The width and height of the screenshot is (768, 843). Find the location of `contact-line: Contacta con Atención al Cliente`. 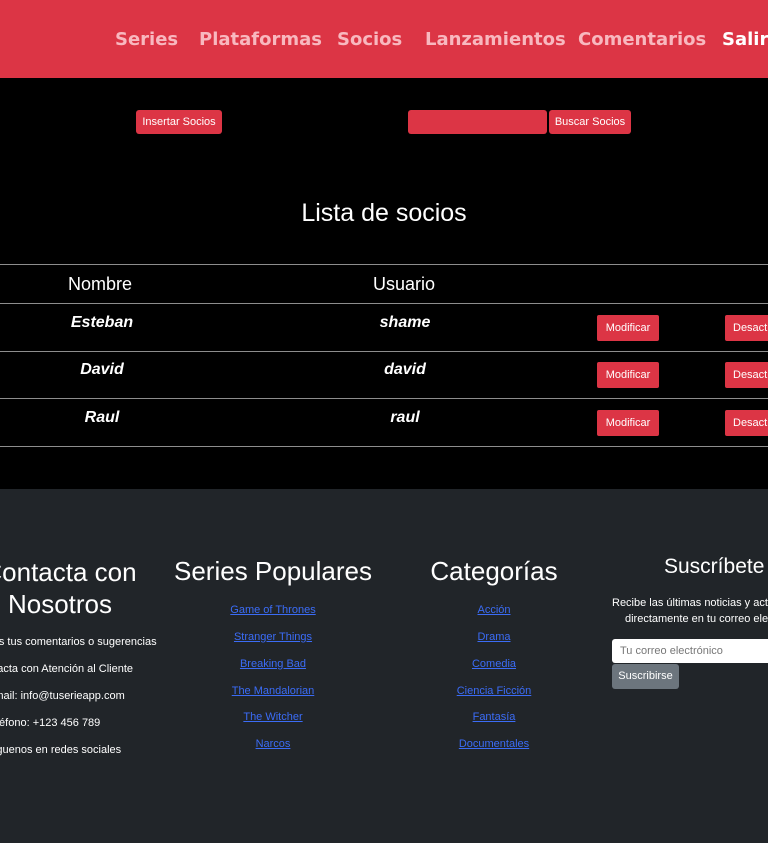

contact-line: Contacta con Atención al Cliente is located at coordinates (66, 669).